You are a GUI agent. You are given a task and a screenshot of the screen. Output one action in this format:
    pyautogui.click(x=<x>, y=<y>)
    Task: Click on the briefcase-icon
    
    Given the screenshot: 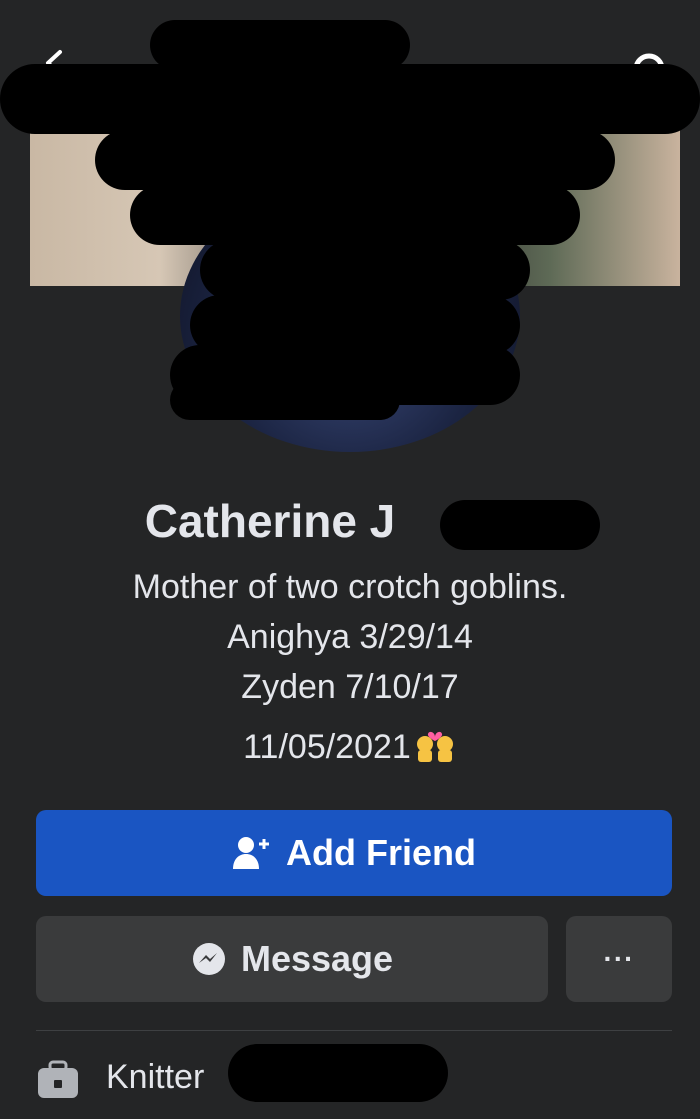 What is the action you would take?
    pyautogui.click(x=58, y=1079)
    